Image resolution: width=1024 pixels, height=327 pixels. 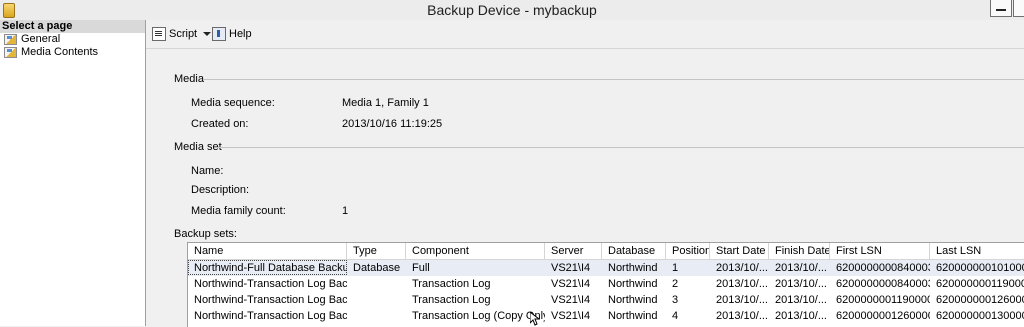 I want to click on media-section-label: Media, so click(x=189, y=79).